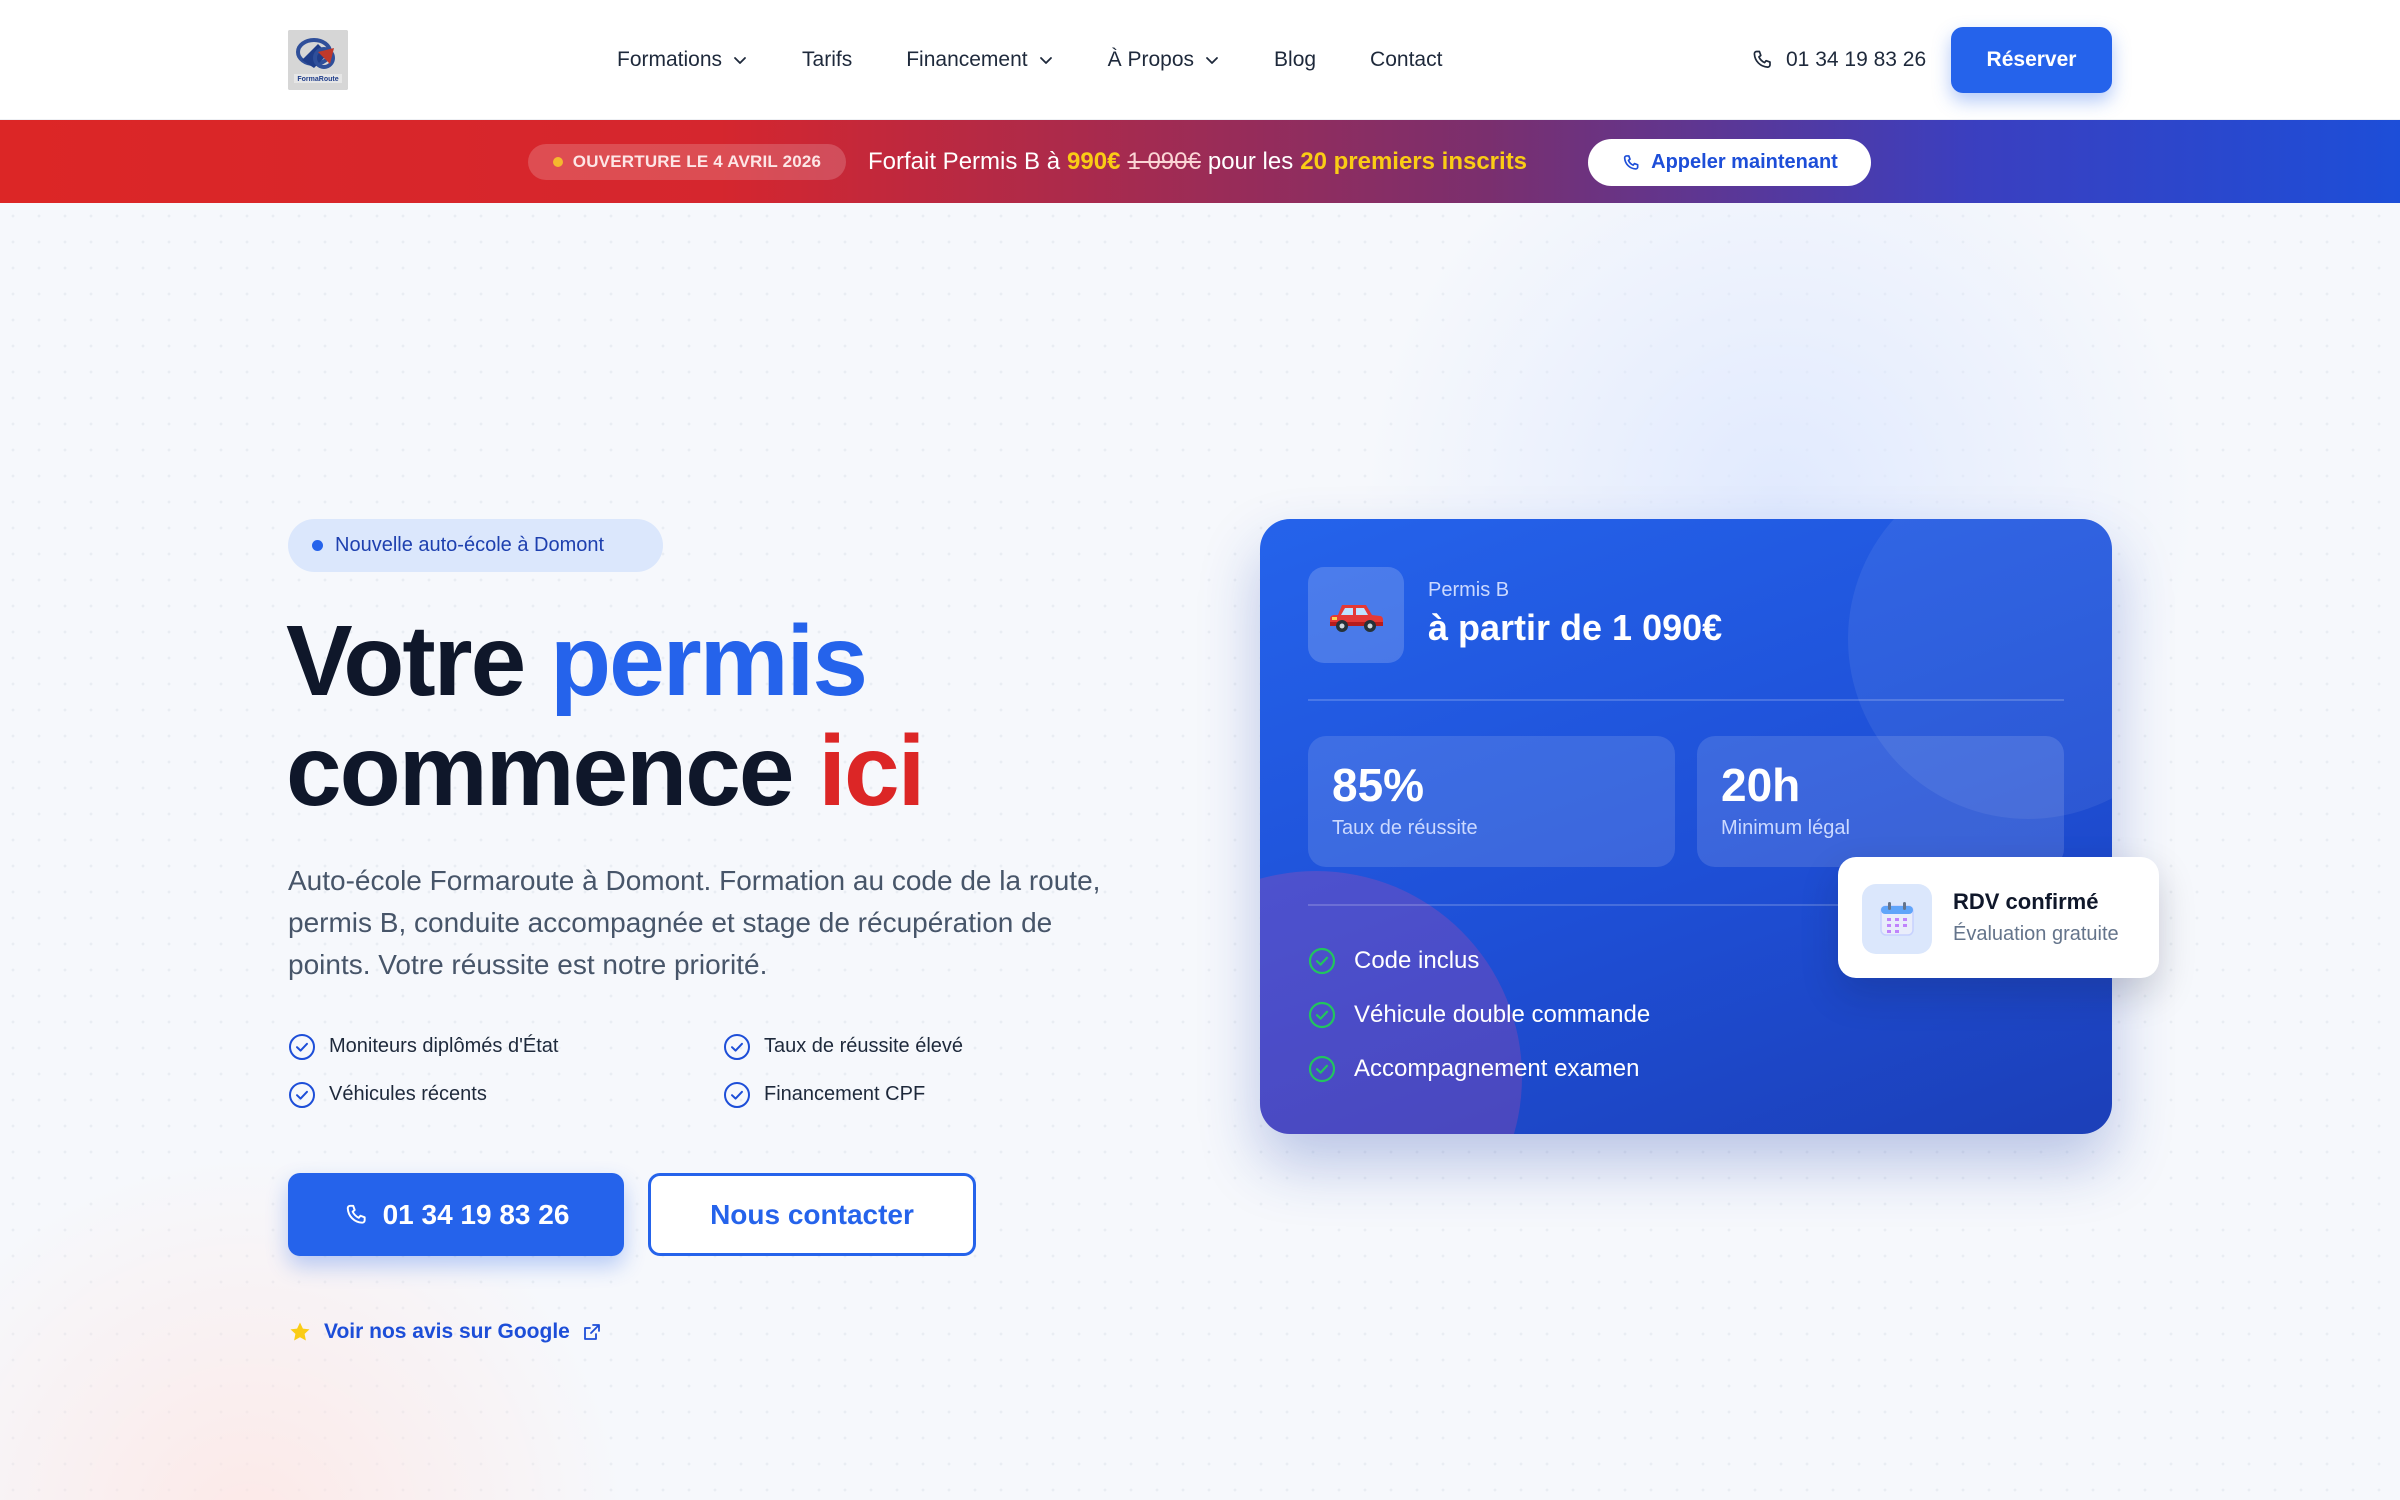  What do you see at coordinates (317, 545) in the screenshot?
I see `pill-dot` at bounding box center [317, 545].